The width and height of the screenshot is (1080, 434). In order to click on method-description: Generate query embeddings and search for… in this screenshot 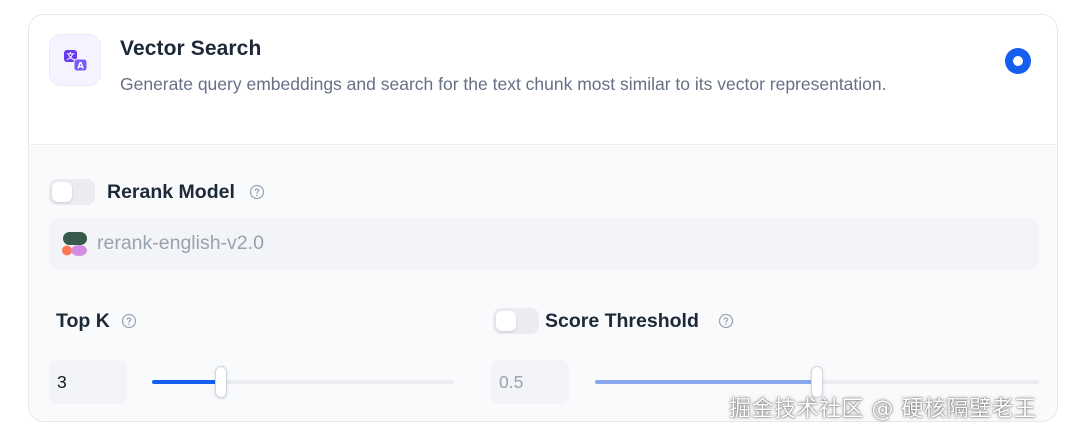, I will do `click(503, 84)`.